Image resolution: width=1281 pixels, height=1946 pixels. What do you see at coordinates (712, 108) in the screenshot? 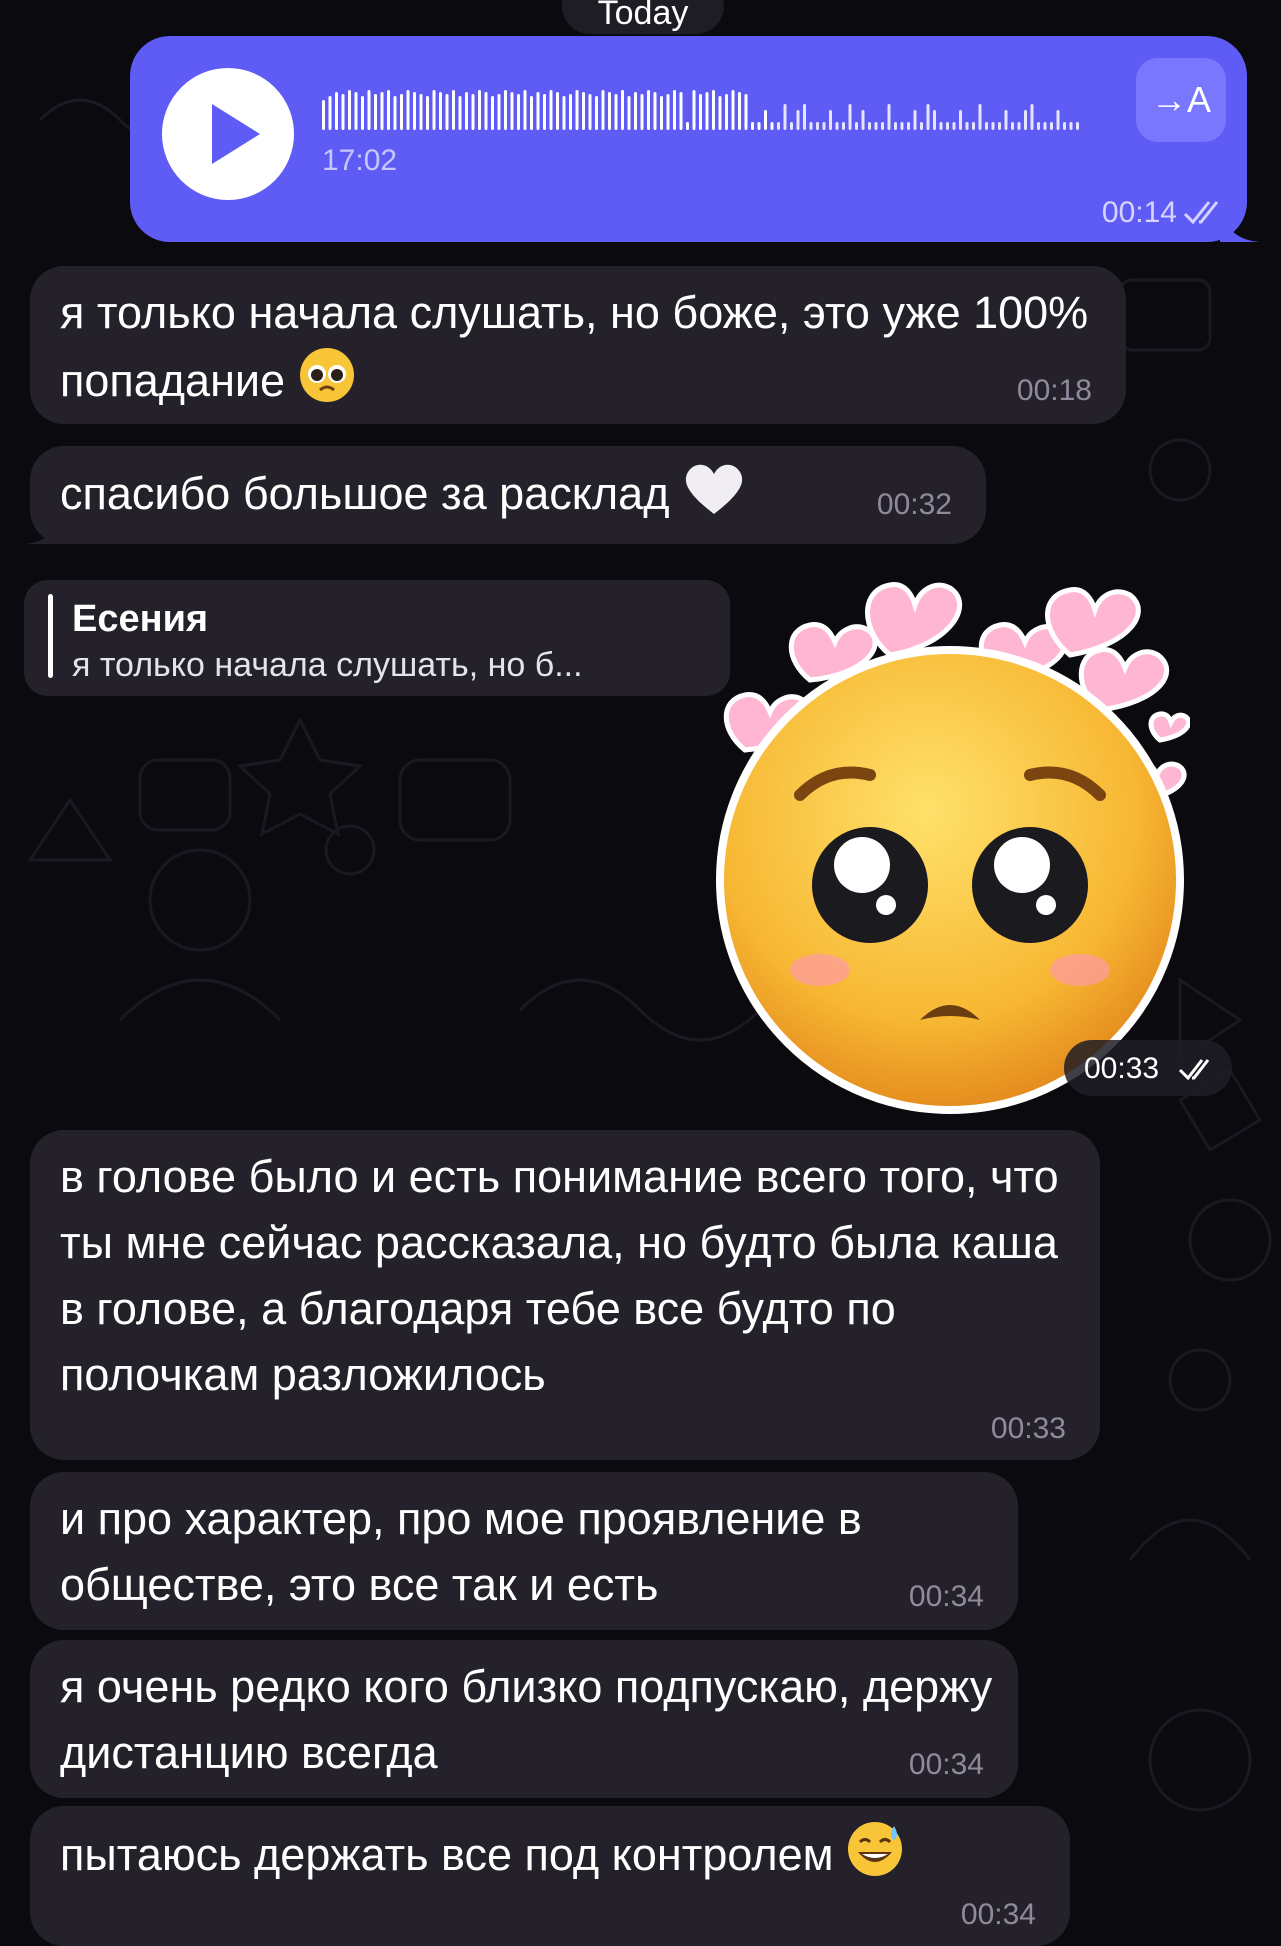
I see `voice-waveform` at bounding box center [712, 108].